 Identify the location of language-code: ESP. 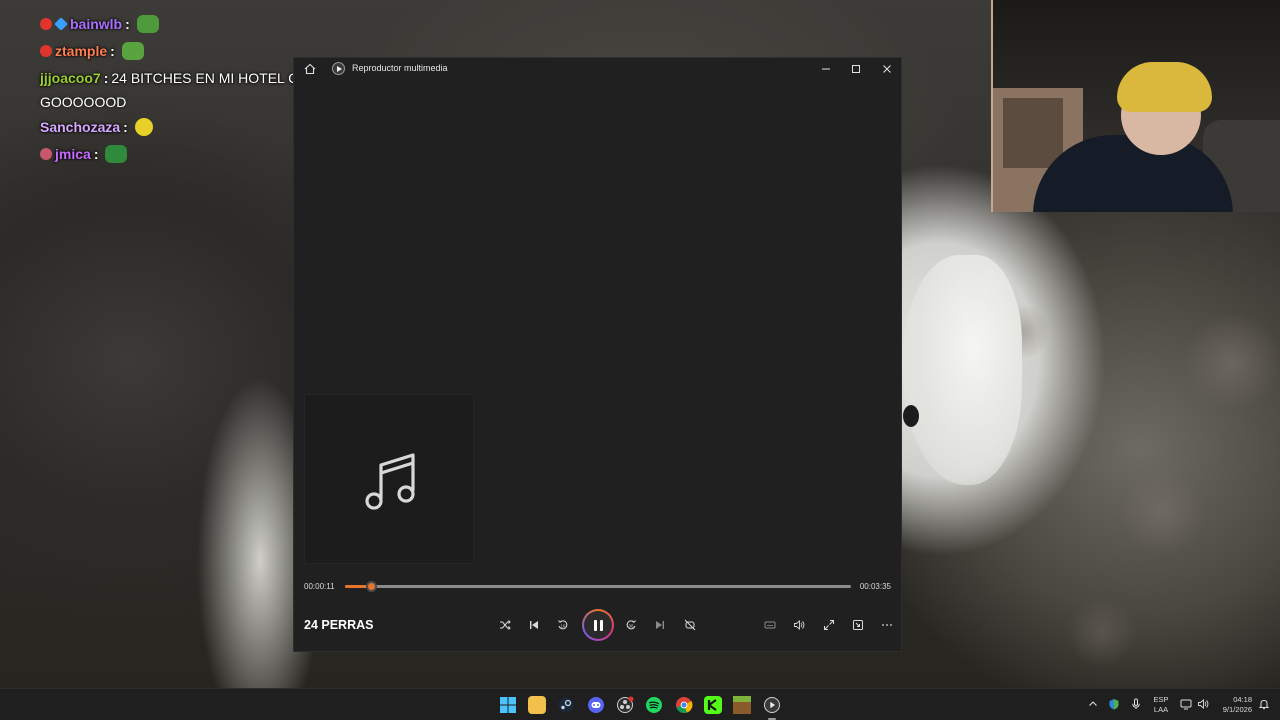
(1161, 699).